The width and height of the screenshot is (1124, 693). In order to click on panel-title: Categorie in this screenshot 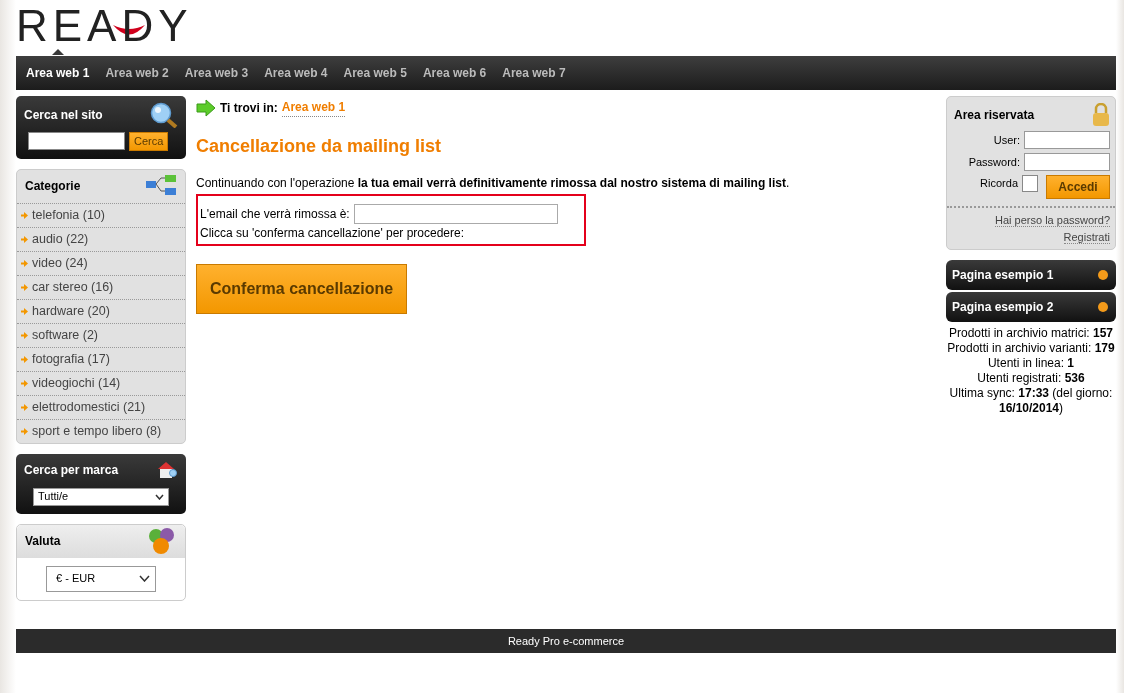, I will do `click(53, 186)`.